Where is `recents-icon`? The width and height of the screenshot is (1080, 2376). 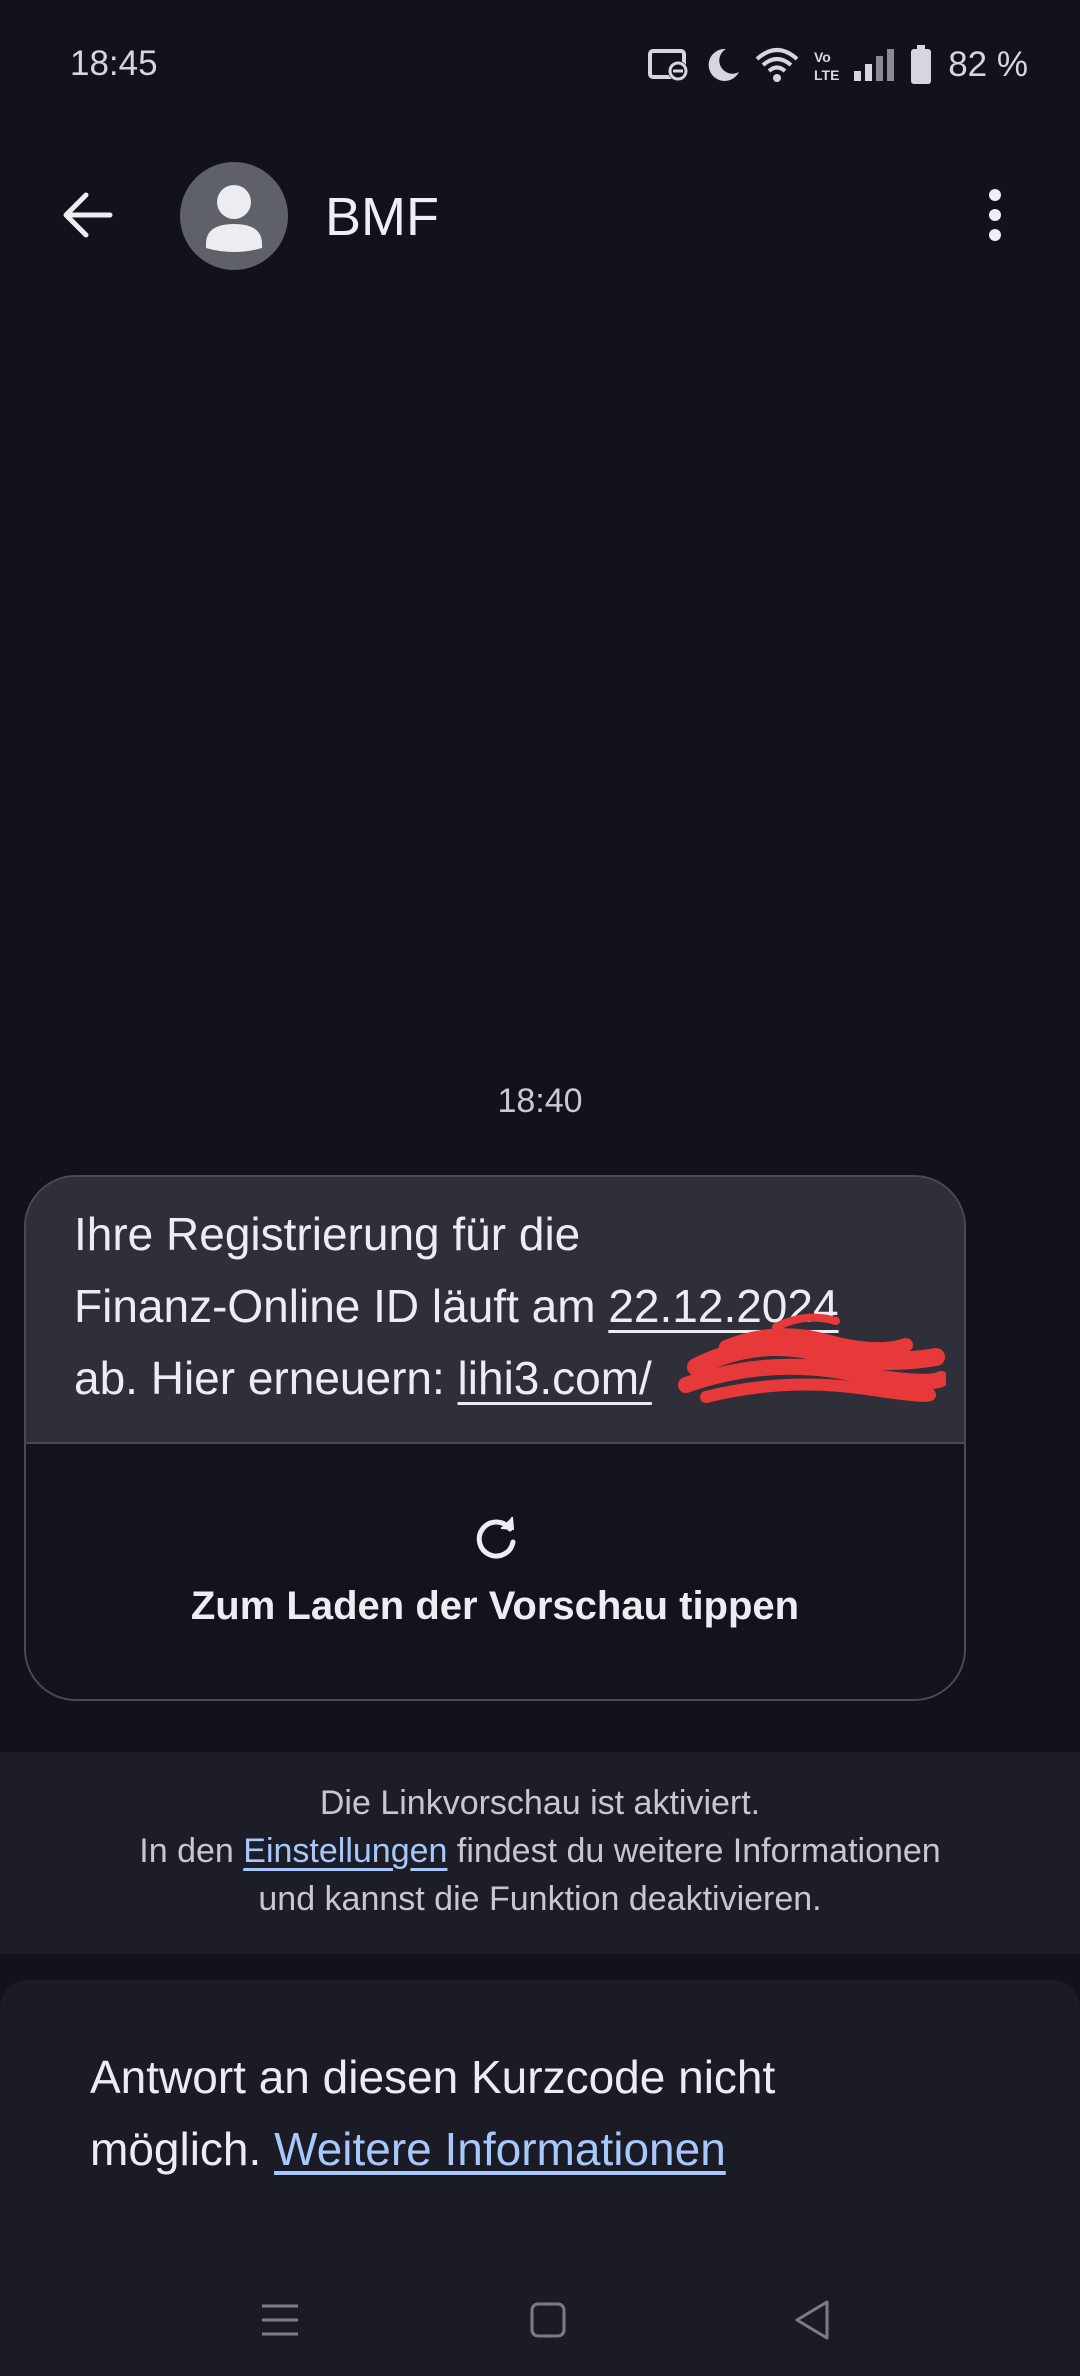 recents-icon is located at coordinates (280, 2320).